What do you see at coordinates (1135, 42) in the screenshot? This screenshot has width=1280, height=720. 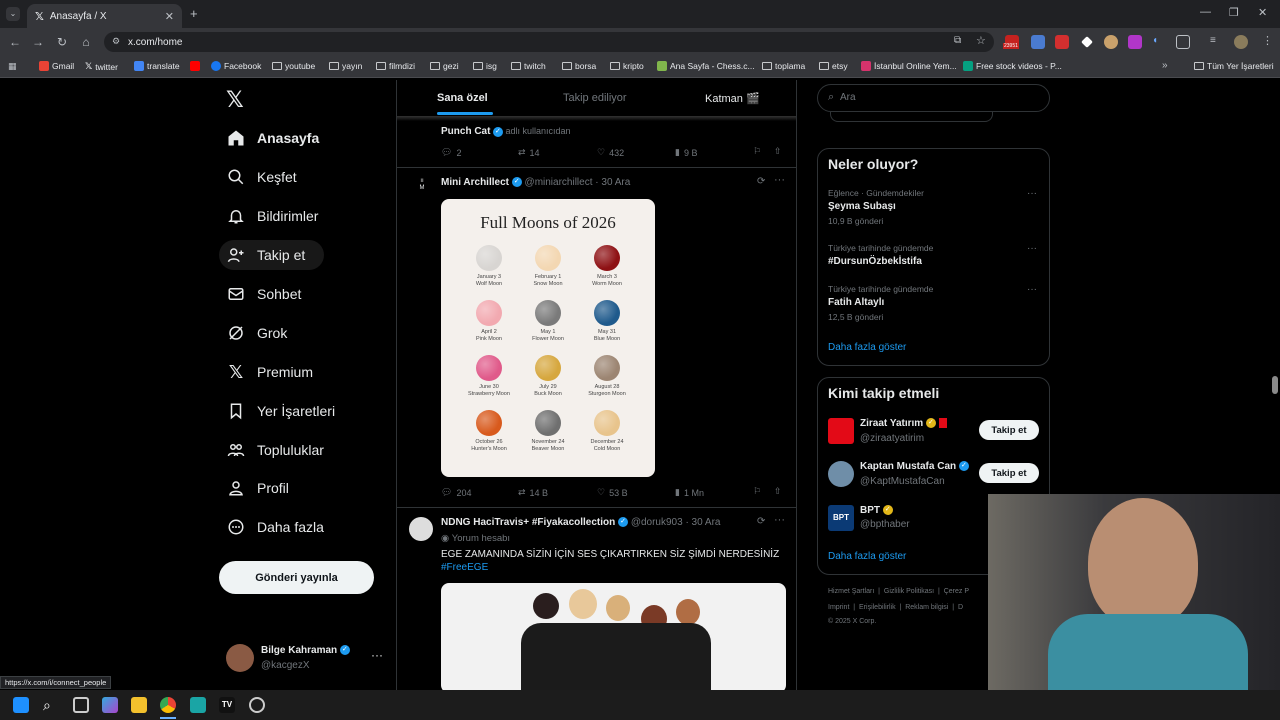 I see `purple-extension-icon` at bounding box center [1135, 42].